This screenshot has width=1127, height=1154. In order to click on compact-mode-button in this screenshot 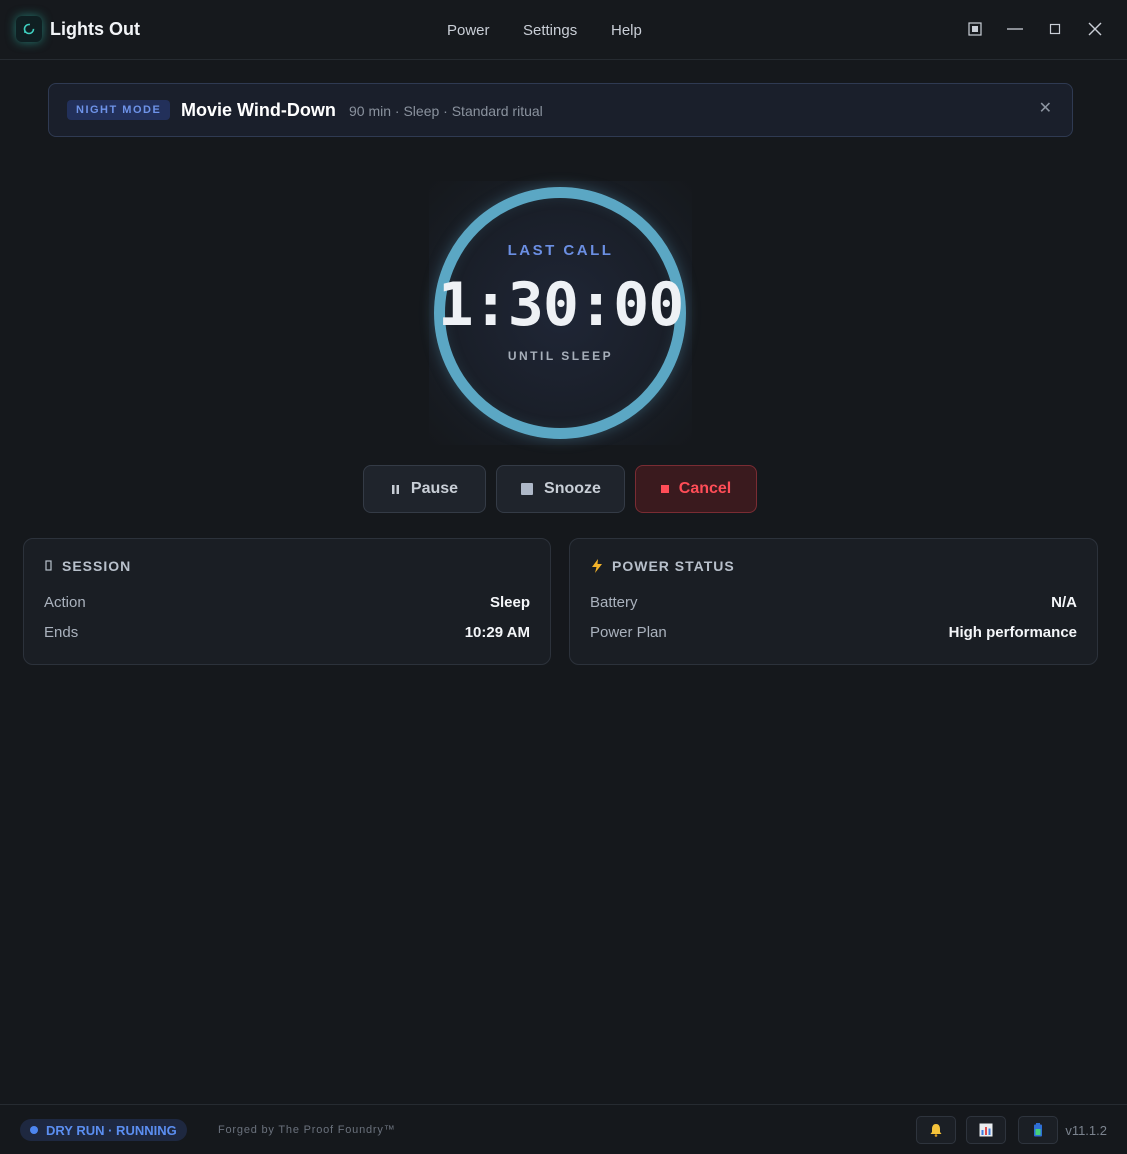, I will do `click(975, 29)`.